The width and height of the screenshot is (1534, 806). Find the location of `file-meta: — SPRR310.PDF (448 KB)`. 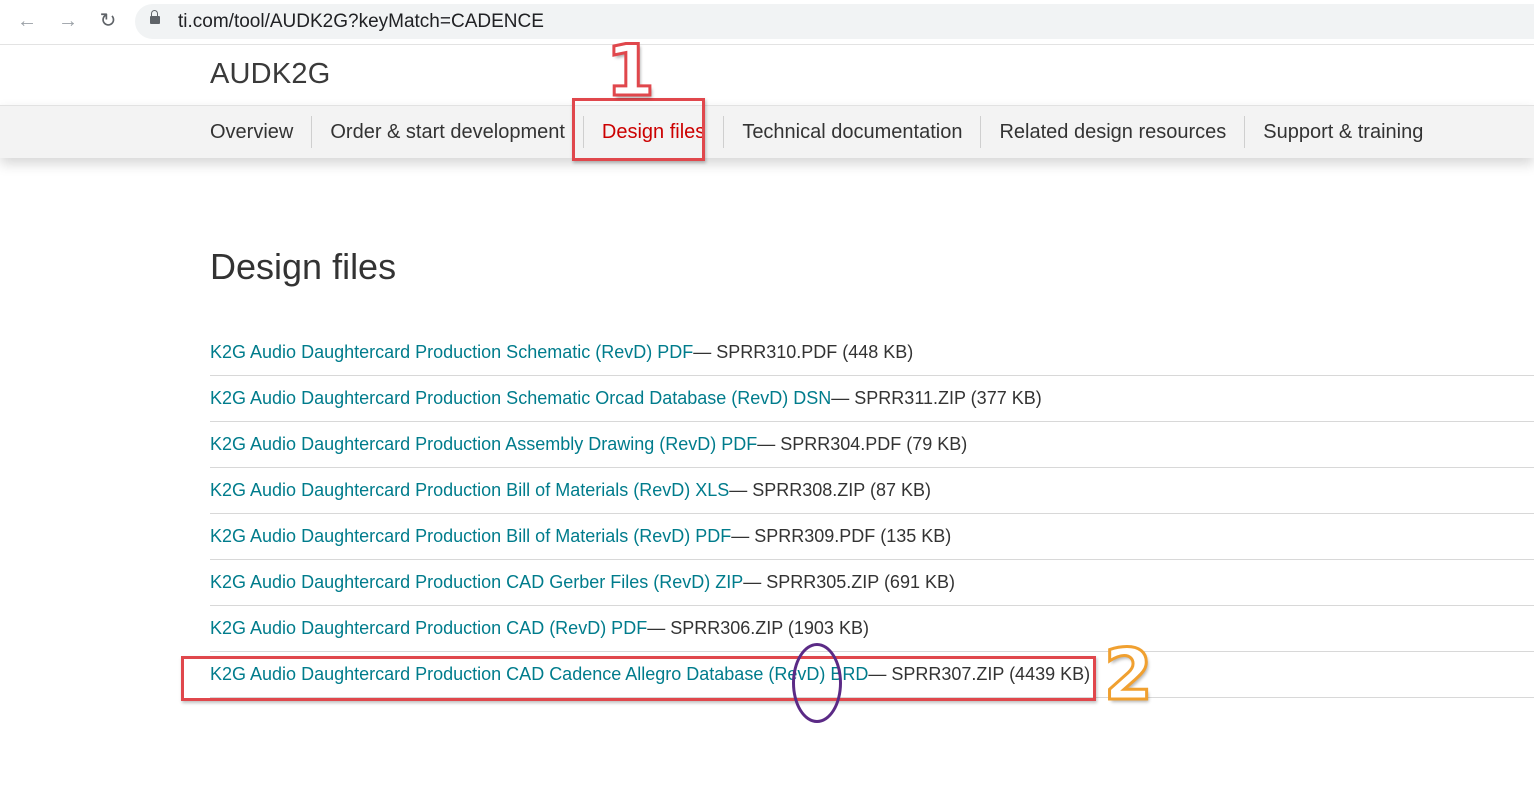

file-meta: — SPRR310.PDF (448 KB) is located at coordinates (803, 352).